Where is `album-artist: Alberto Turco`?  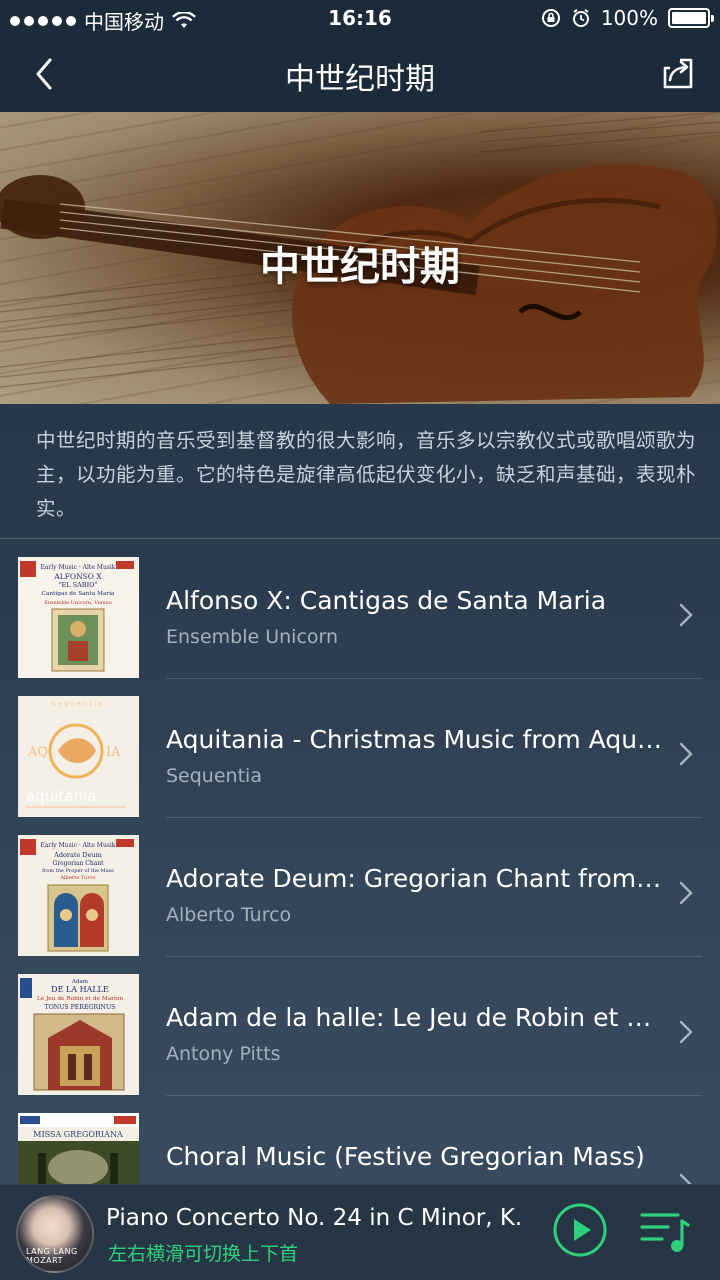 album-artist: Alberto Turco is located at coordinates (229, 915).